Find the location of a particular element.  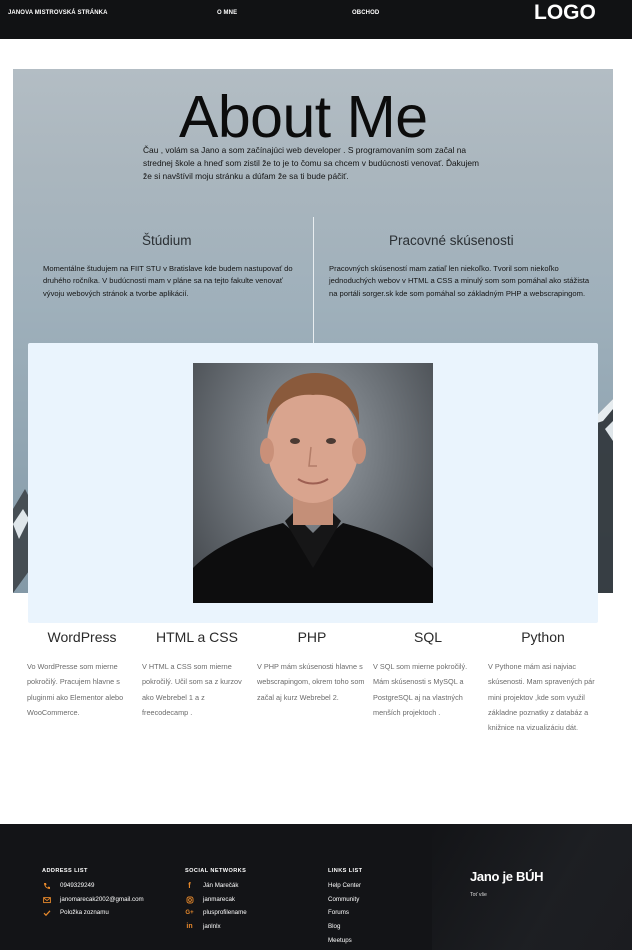

check-icon is located at coordinates (46, 913).